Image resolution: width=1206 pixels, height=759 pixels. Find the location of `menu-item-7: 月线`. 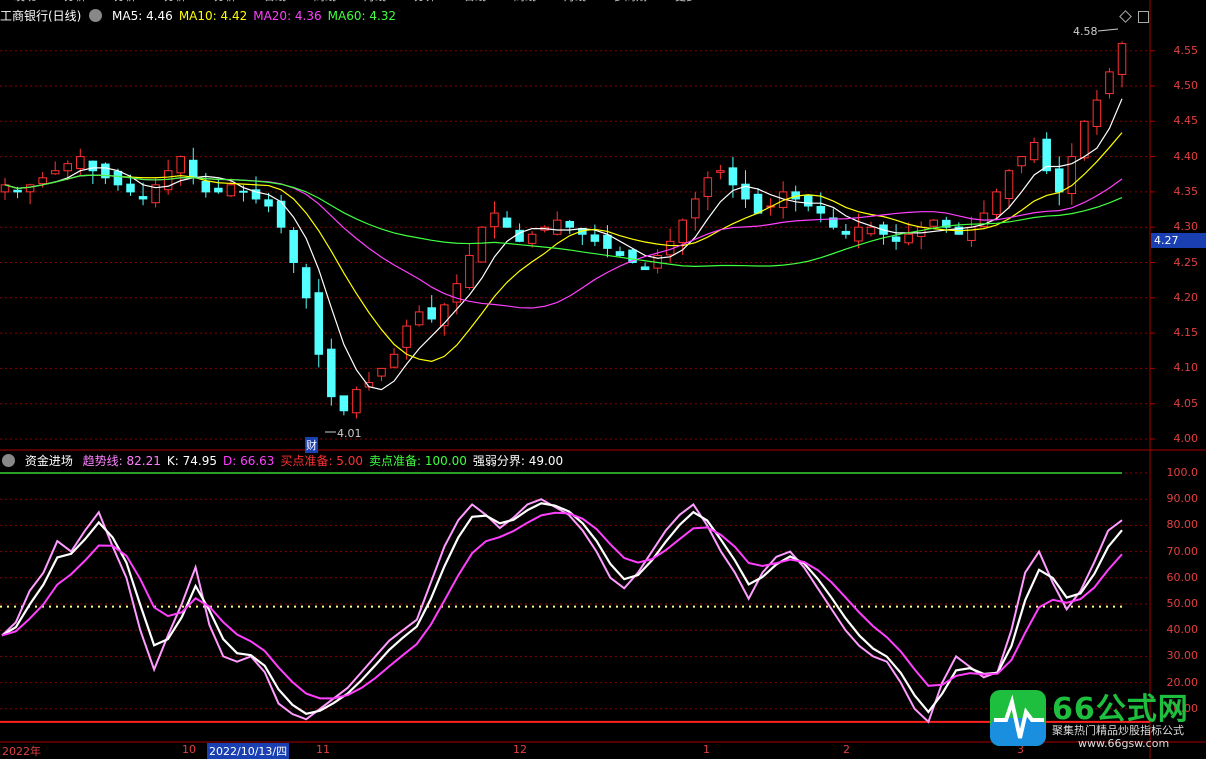

menu-item-7: 月线 is located at coordinates (375, 1).